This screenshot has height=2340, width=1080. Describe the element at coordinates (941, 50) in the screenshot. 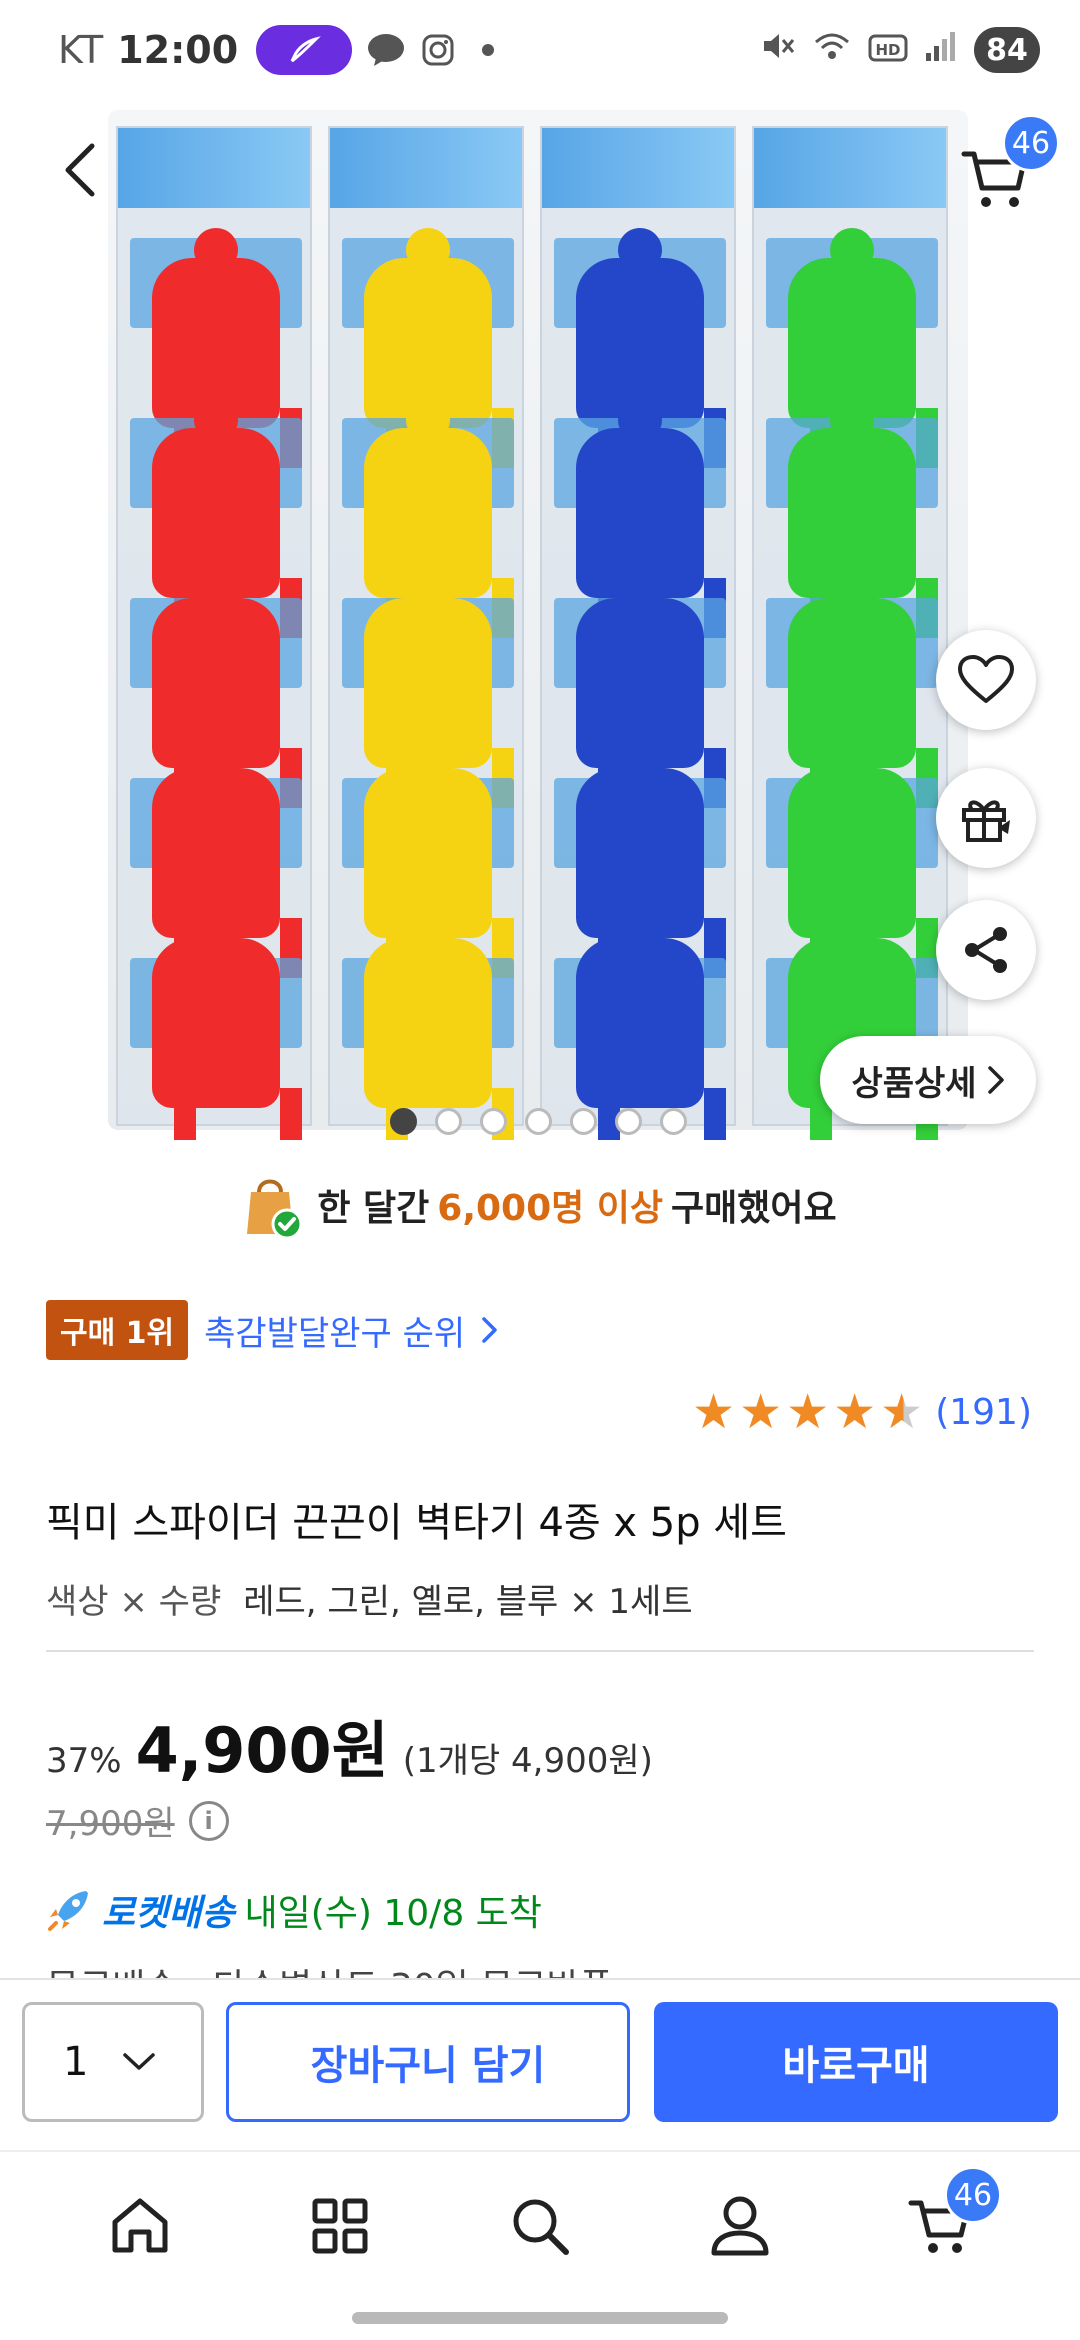

I see `signal-icon` at that location.